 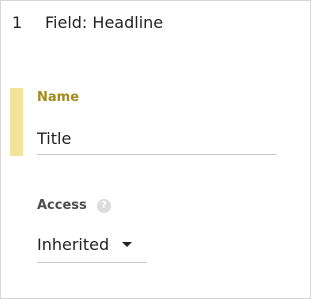 I want to click on caret-down-icon, so click(x=127, y=244).